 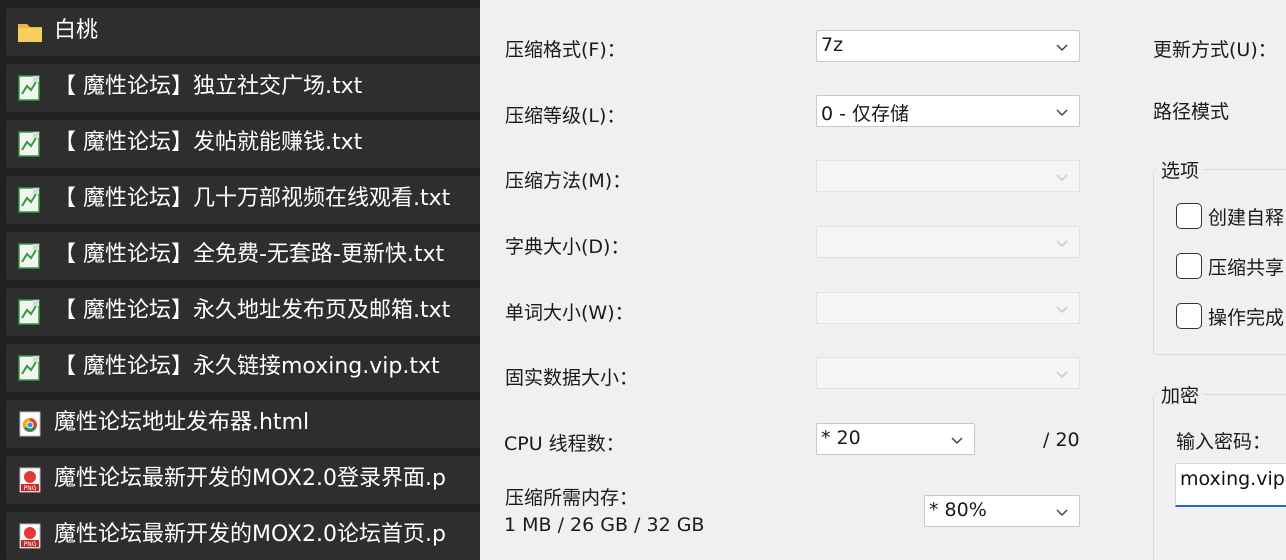 What do you see at coordinates (1002, 511) in the screenshot?
I see `memory-usage-select: * 80%` at bounding box center [1002, 511].